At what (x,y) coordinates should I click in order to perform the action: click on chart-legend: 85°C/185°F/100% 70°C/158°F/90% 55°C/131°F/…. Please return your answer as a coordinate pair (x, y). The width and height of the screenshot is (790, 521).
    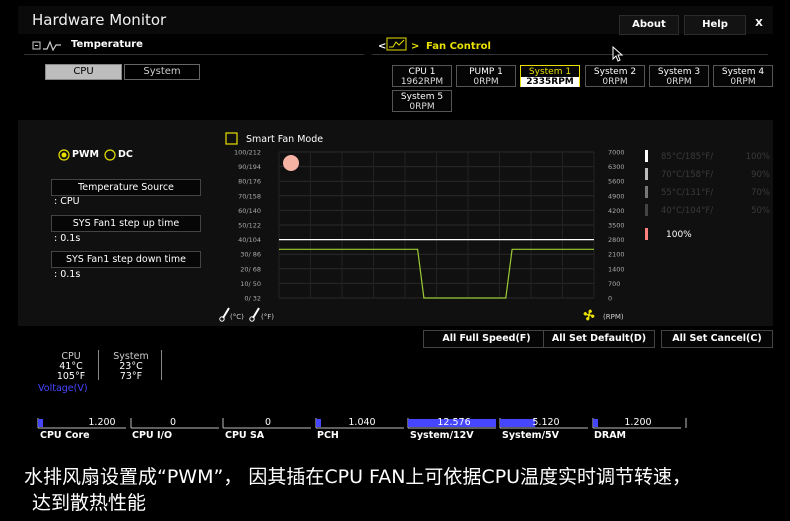
    Looking at the image, I should click on (707, 195).